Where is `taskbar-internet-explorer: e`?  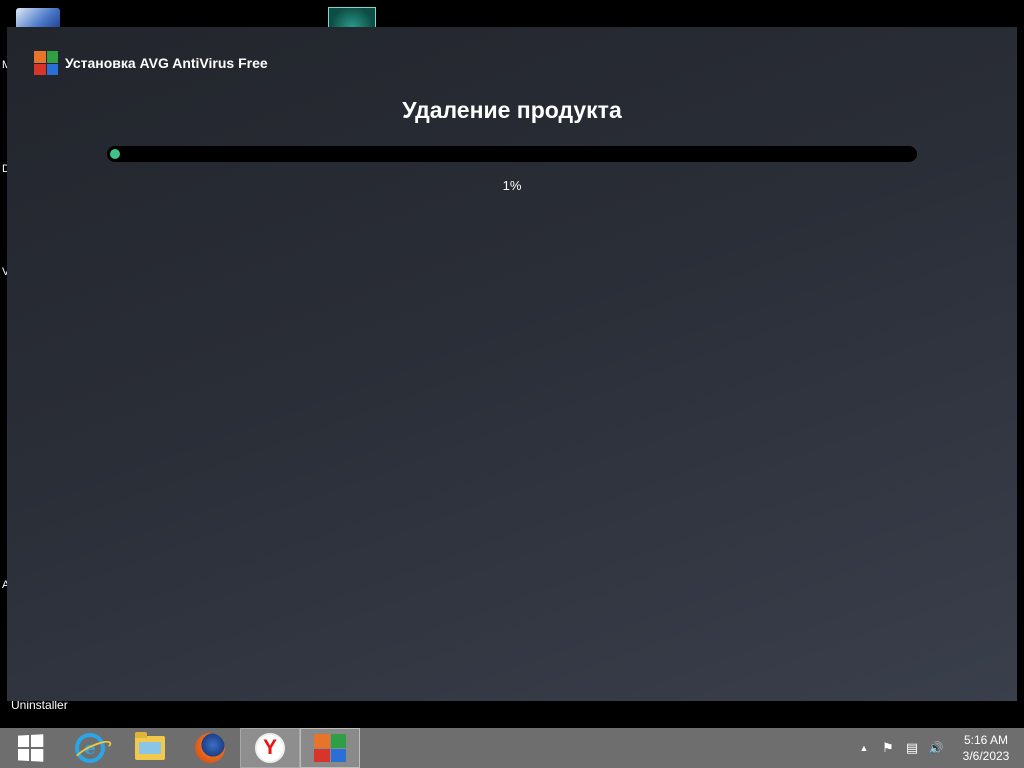
taskbar-internet-explorer: e is located at coordinates (90, 748).